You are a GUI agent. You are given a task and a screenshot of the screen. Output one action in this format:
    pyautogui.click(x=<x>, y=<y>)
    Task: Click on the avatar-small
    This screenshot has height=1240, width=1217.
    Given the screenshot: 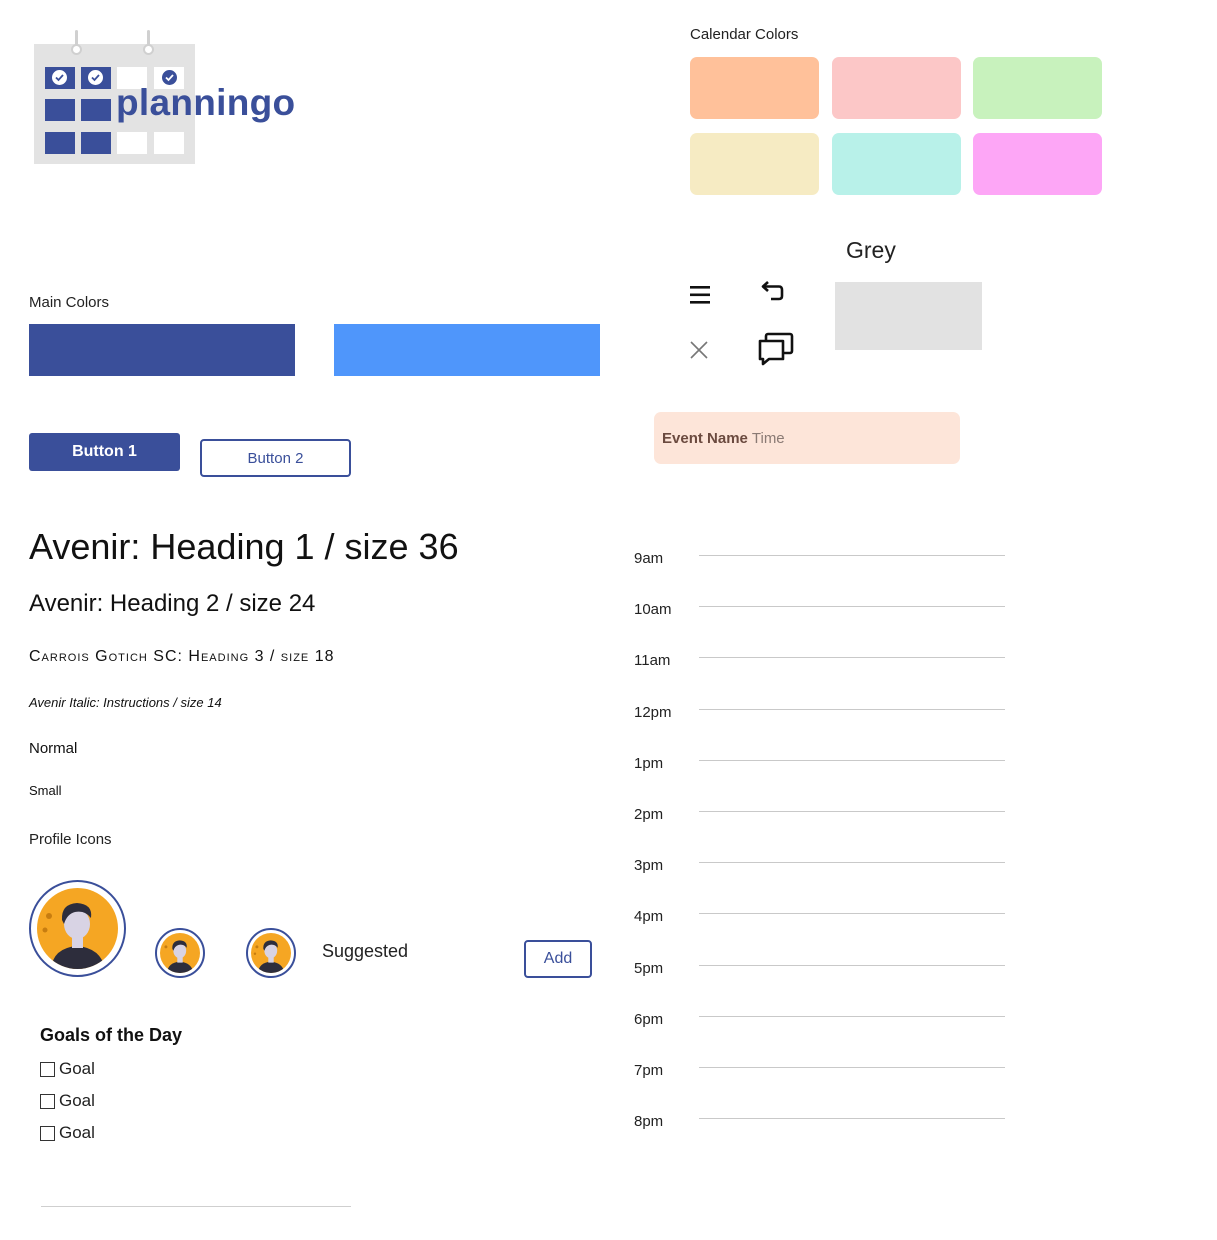 What is the action you would take?
    pyautogui.click(x=271, y=953)
    